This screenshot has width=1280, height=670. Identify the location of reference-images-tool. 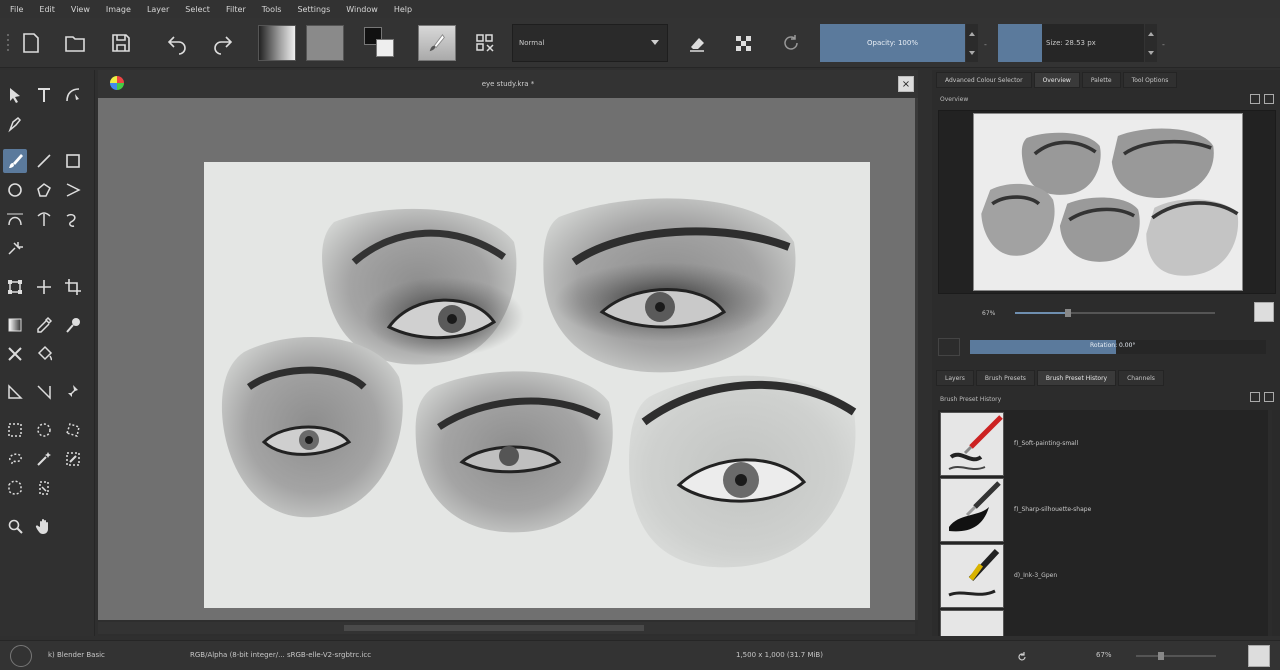
(73, 392).